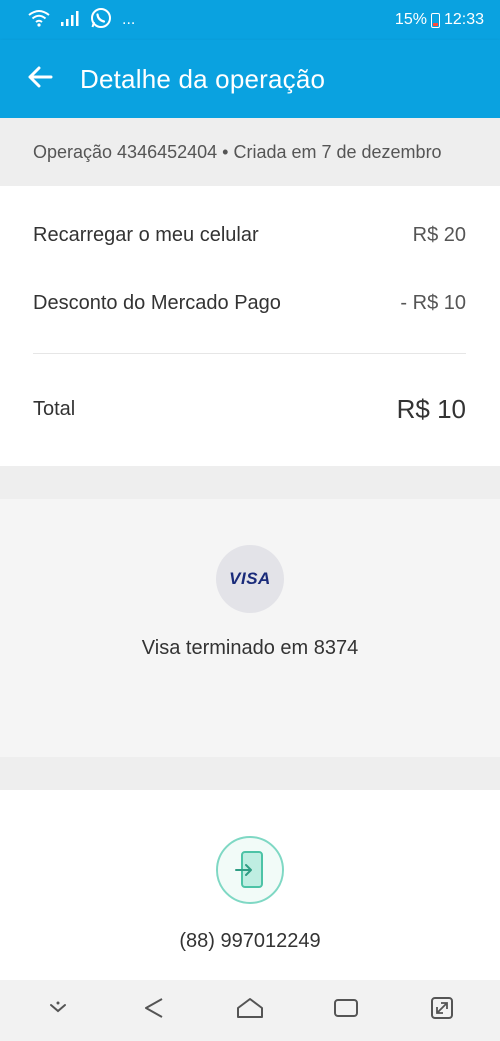 The height and width of the screenshot is (1041, 500). I want to click on total-value: R$ 10, so click(431, 409).